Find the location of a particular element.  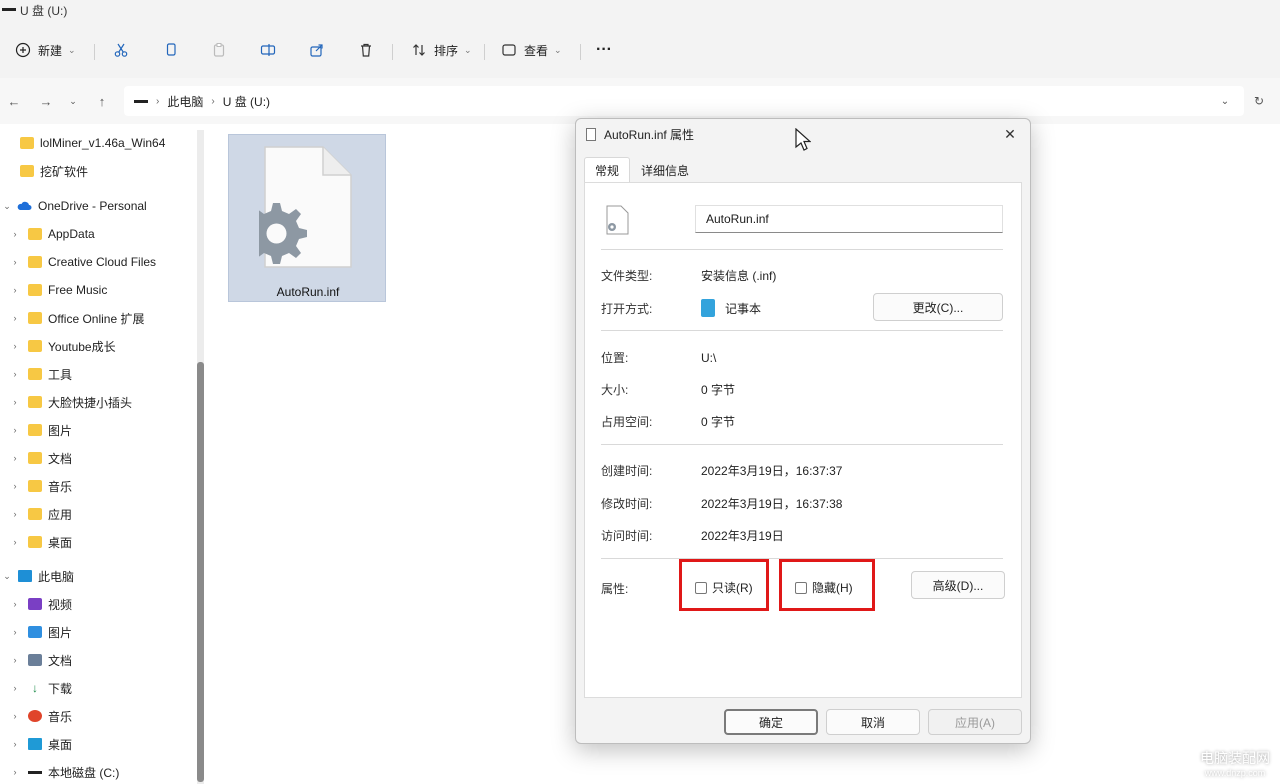

sidebar-item-appdata: › AppData is located at coordinates (98, 234).